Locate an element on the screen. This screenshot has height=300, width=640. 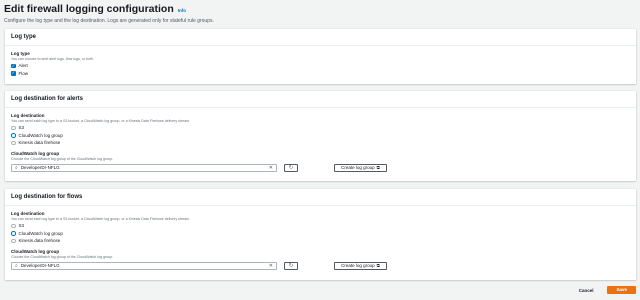
flows-create-log-group-button: Create log group ⧉ is located at coordinates (360, 265).